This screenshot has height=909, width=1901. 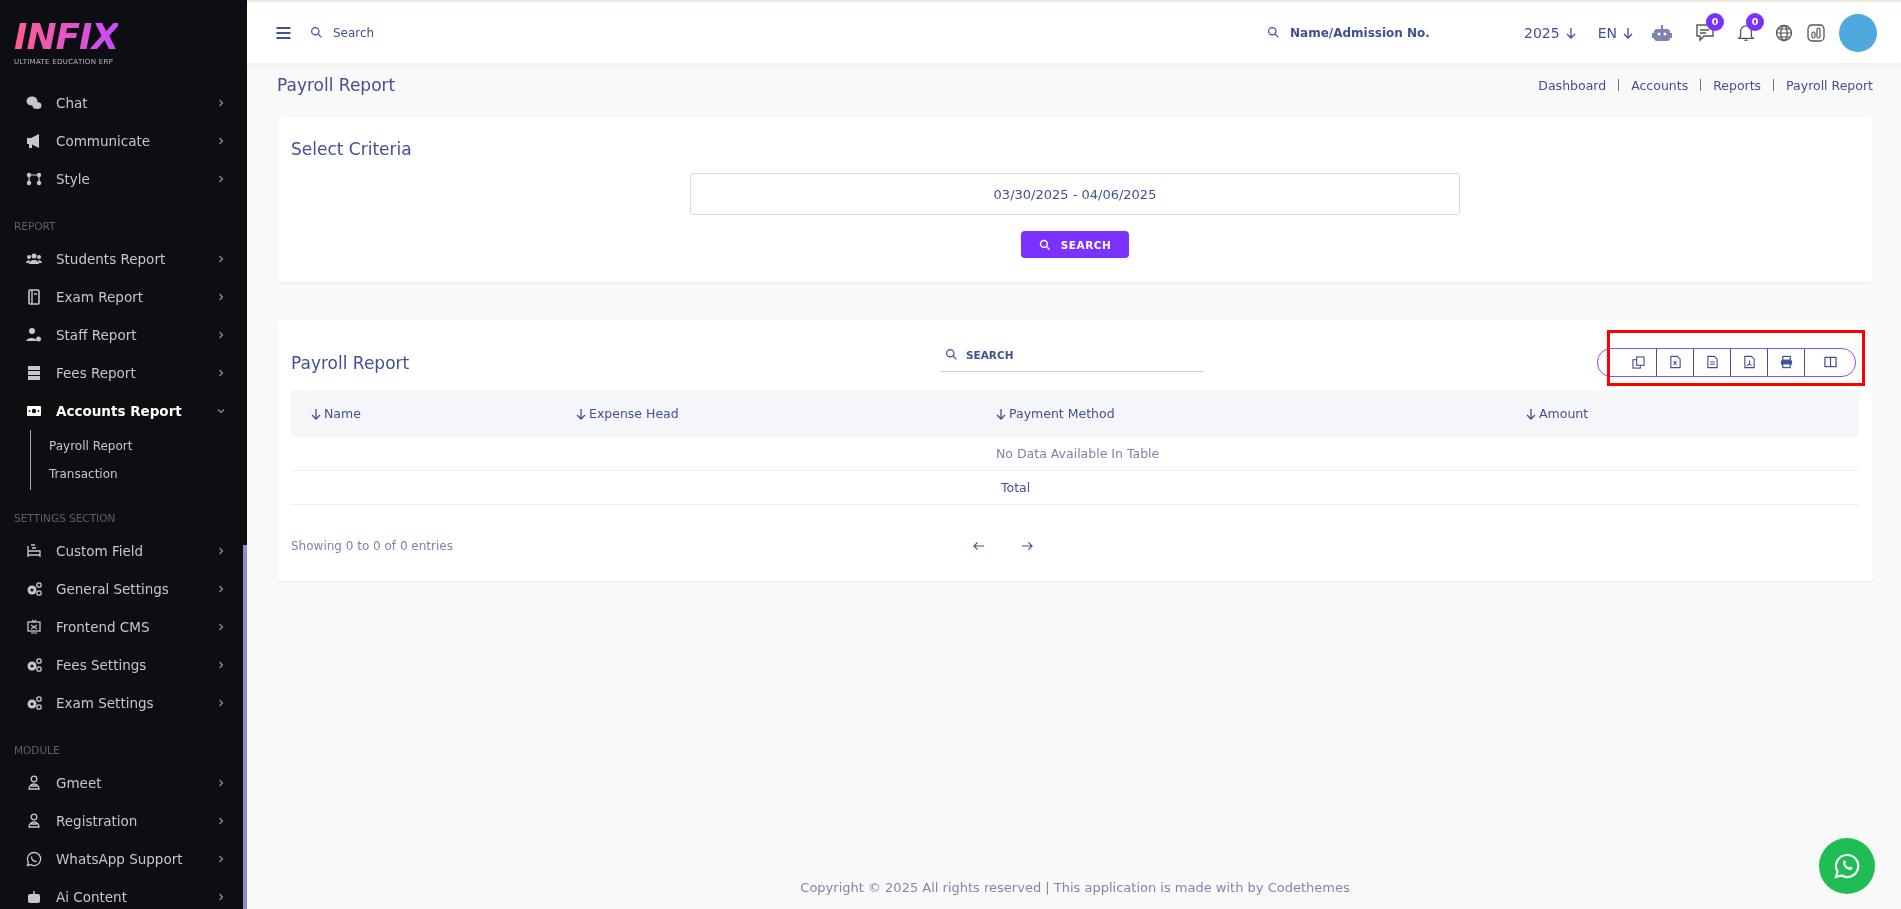 What do you see at coordinates (1749, 362) in the screenshot?
I see `pdf-file-icon` at bounding box center [1749, 362].